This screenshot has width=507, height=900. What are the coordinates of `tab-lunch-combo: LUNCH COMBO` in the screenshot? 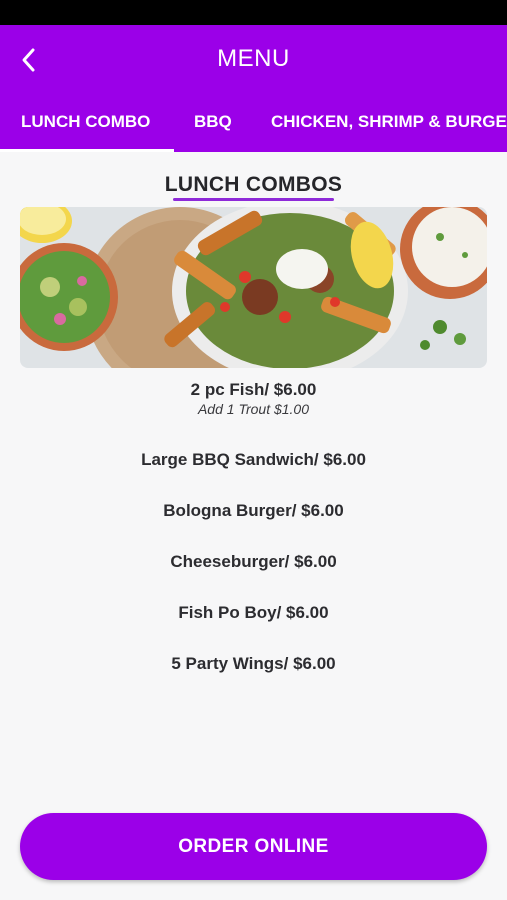 It's located at (85, 128).